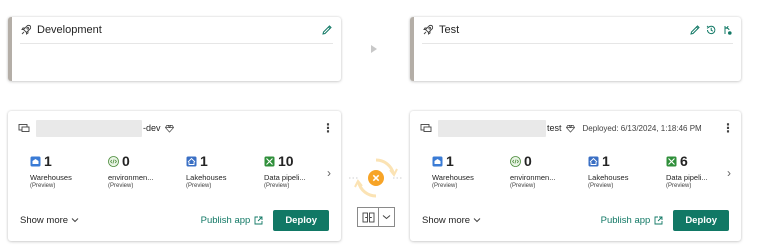 This screenshot has height=251, width=768. What do you see at coordinates (705, 171) in the screenshot?
I see `item-summary-data-pipelines: 6 Data pipeli... (Preview)` at bounding box center [705, 171].